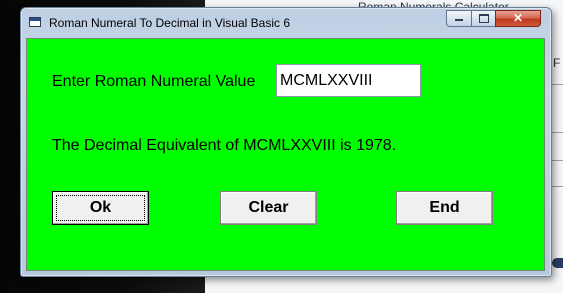 Image resolution: width=563 pixels, height=293 pixels. What do you see at coordinates (154, 81) in the screenshot?
I see `prompt-label: Enter Roman Numeral Value` at bounding box center [154, 81].